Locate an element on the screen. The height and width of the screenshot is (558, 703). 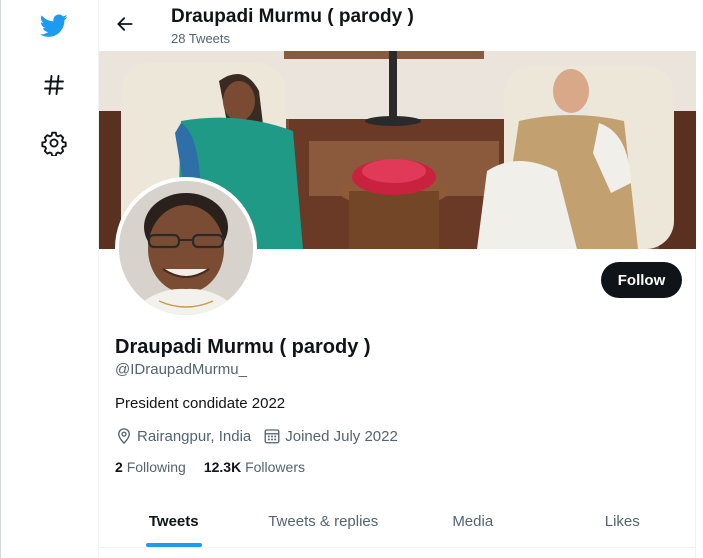
profile-handle: @IDraupadMurmu_ is located at coordinates (181, 369).